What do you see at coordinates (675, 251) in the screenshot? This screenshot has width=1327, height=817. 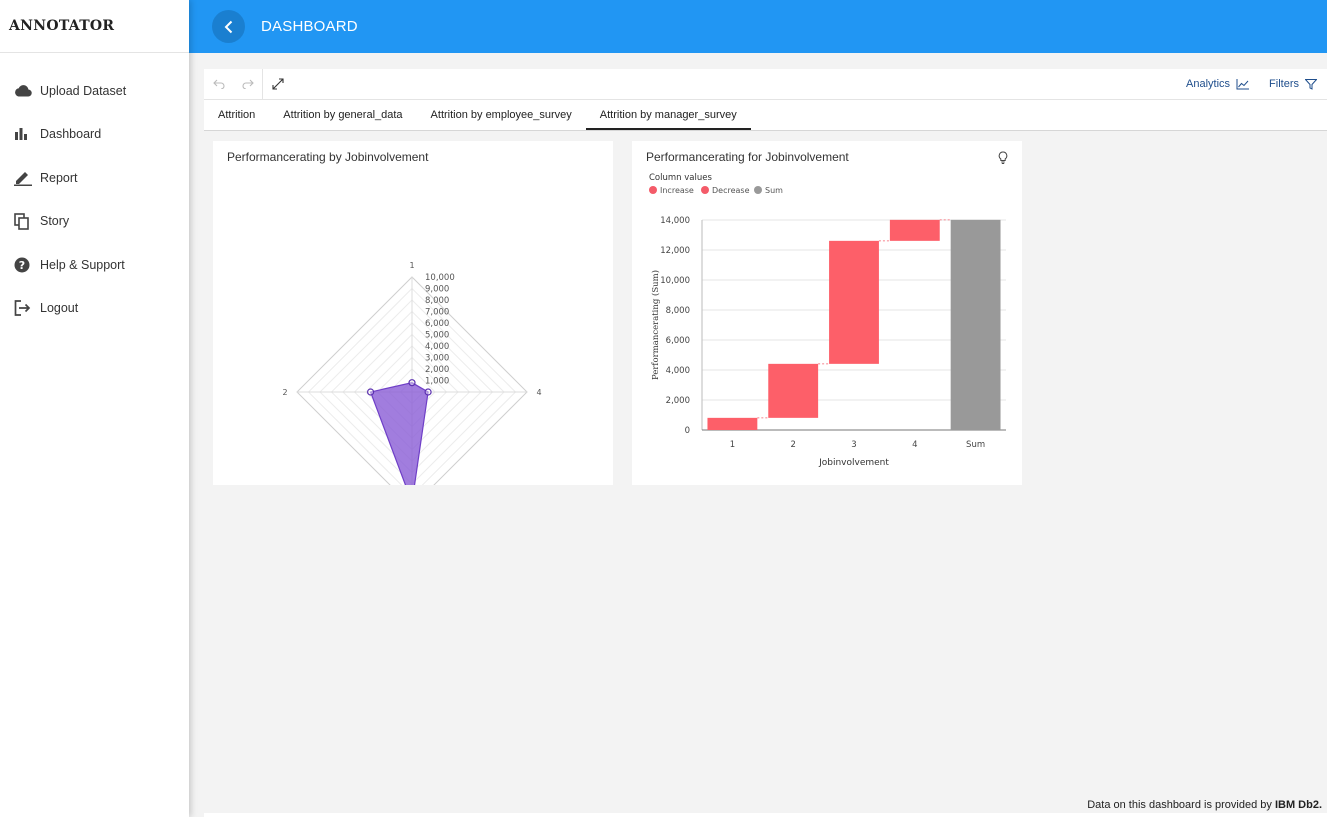 I see `waterfall-y-tick-label: 12,000` at bounding box center [675, 251].